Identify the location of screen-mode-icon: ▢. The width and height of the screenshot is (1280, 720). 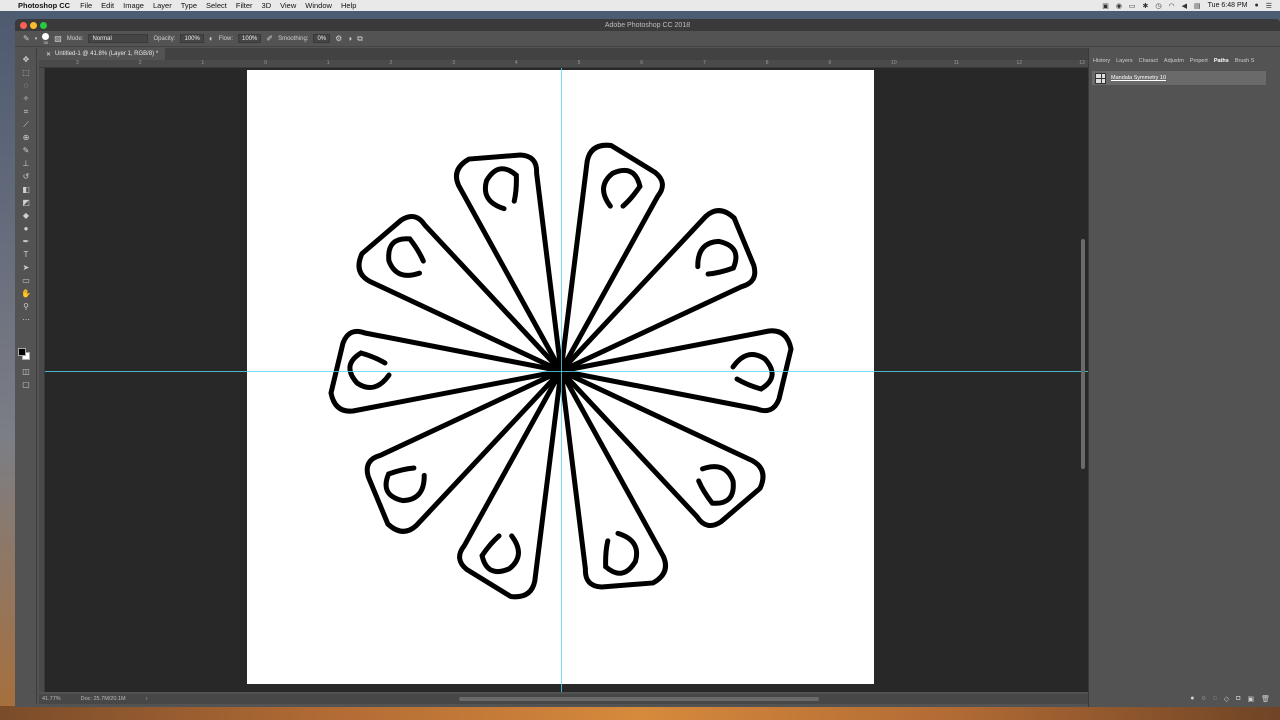
(26, 384).